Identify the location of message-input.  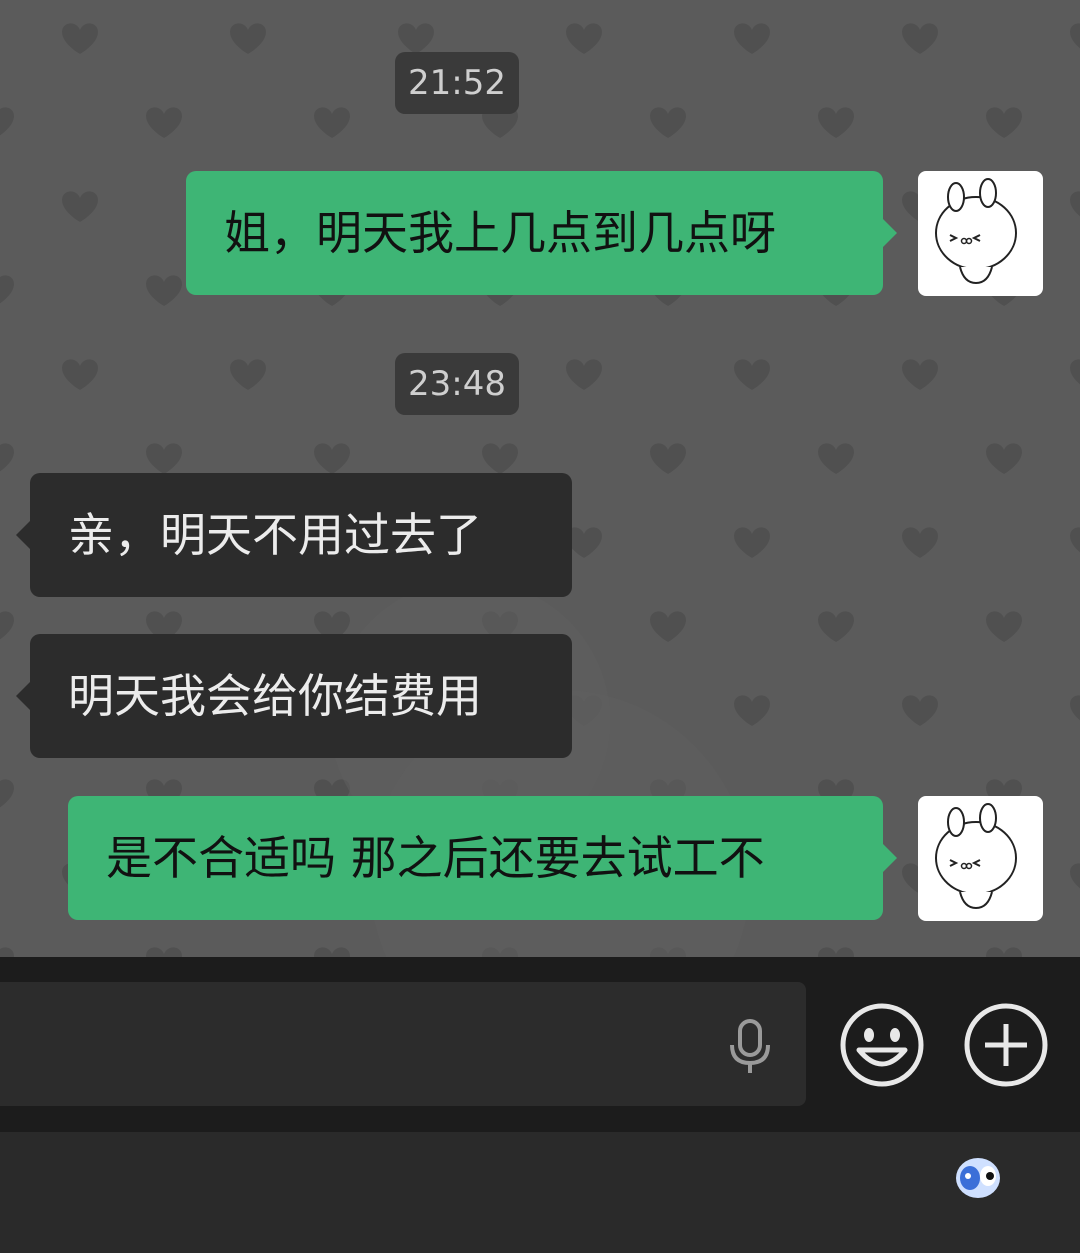
(403, 1044).